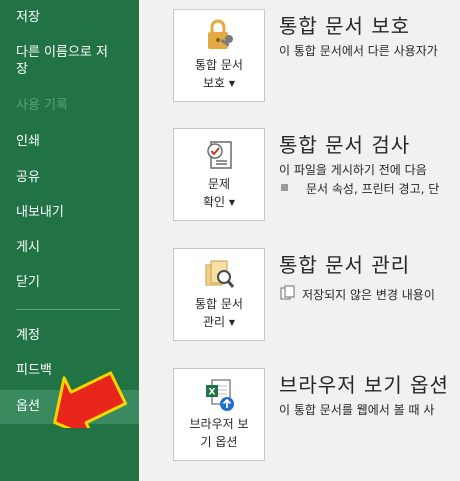  What do you see at coordinates (220, 395) in the screenshot?
I see `excel-globe-icon: X` at bounding box center [220, 395].